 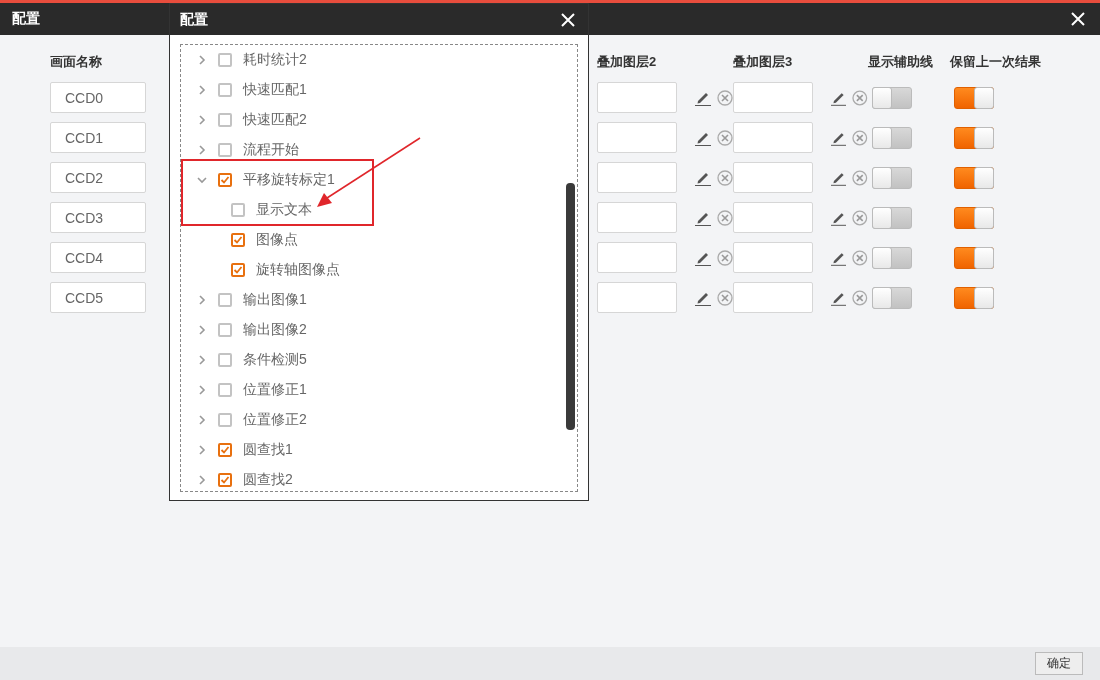 What do you see at coordinates (98, 177) in the screenshot?
I see `name-field: CCD2` at bounding box center [98, 177].